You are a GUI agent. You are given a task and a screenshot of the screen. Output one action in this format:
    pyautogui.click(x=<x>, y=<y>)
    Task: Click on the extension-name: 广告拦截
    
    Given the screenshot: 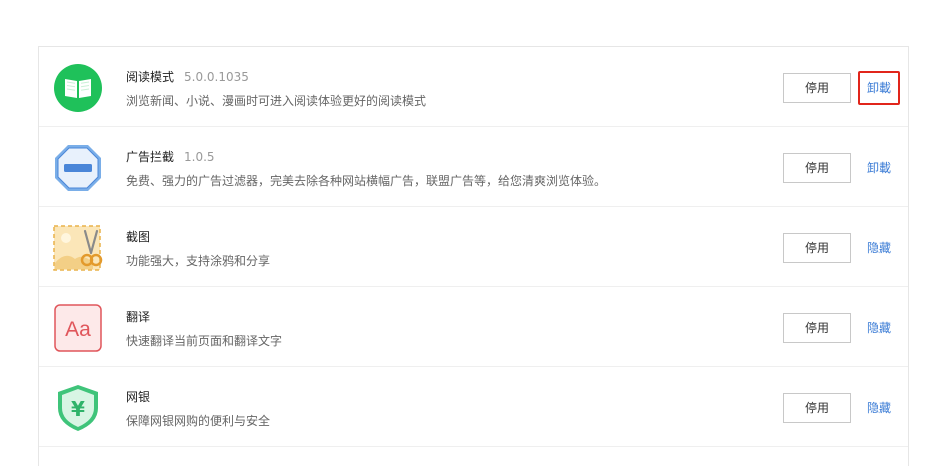 What is the action you would take?
    pyautogui.click(x=150, y=157)
    